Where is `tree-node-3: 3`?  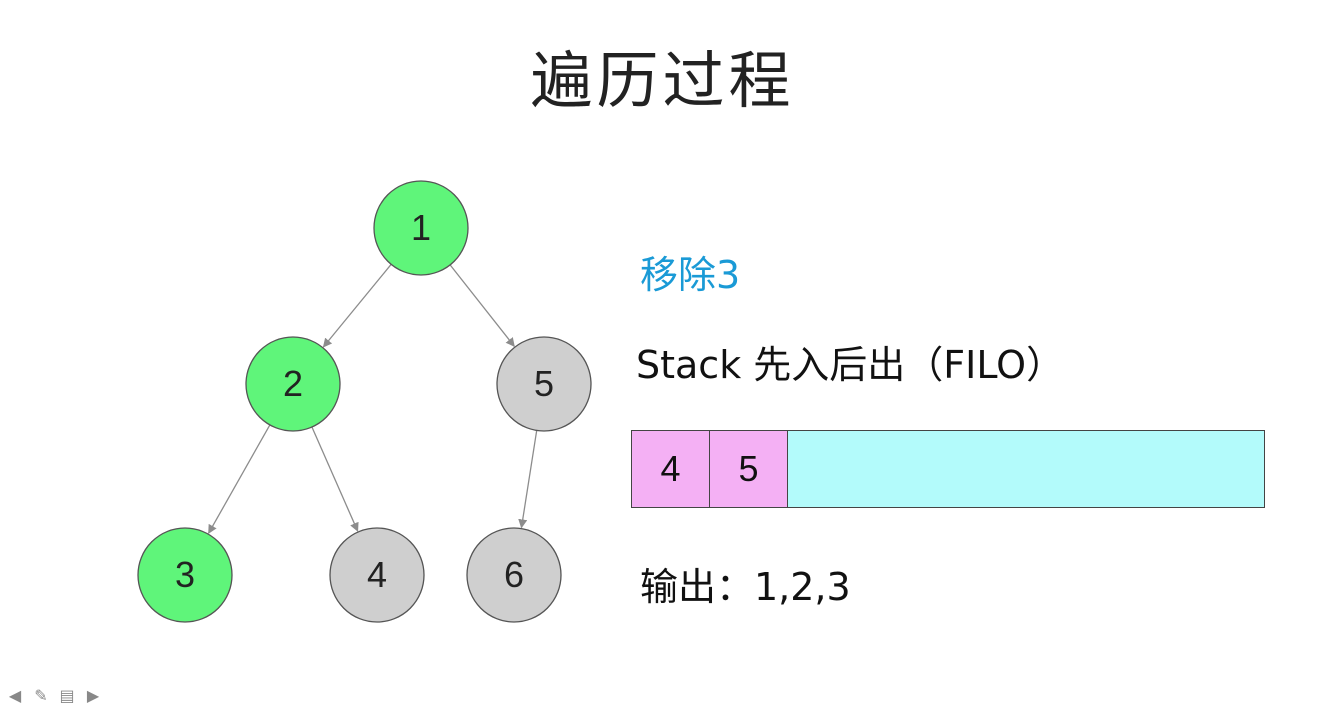
tree-node-3: 3 is located at coordinates (185, 575).